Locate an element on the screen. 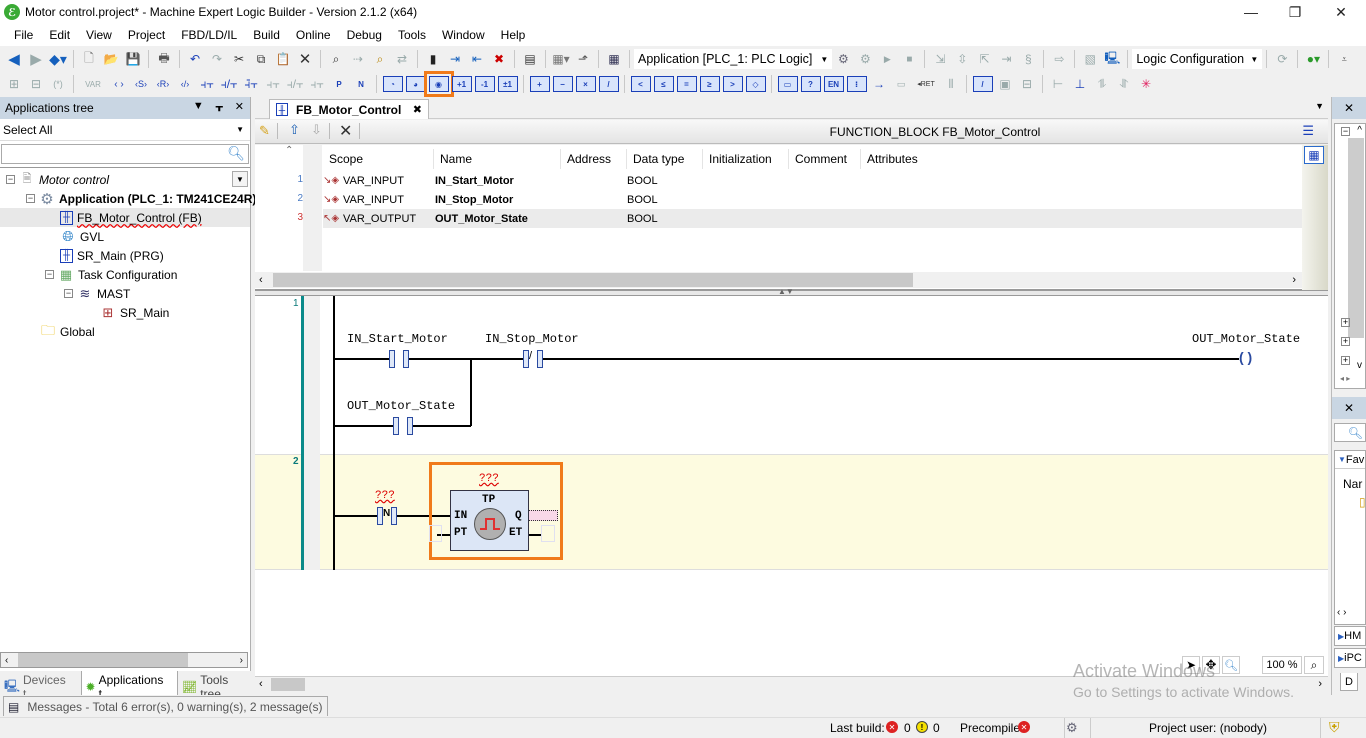 The height and width of the screenshot is (738, 1366). contact-negative-edge: N is located at coordinates (387, 516).